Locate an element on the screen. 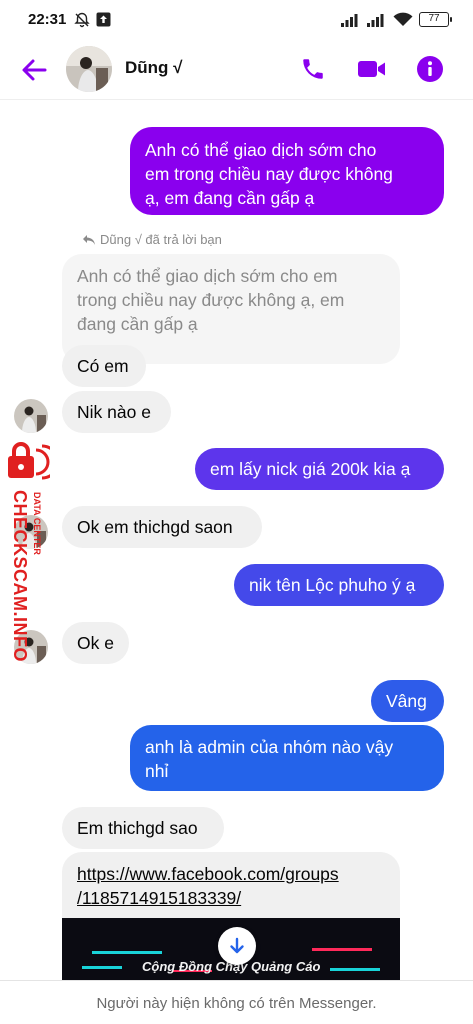  message-bubble-received: Có em is located at coordinates (104, 366).